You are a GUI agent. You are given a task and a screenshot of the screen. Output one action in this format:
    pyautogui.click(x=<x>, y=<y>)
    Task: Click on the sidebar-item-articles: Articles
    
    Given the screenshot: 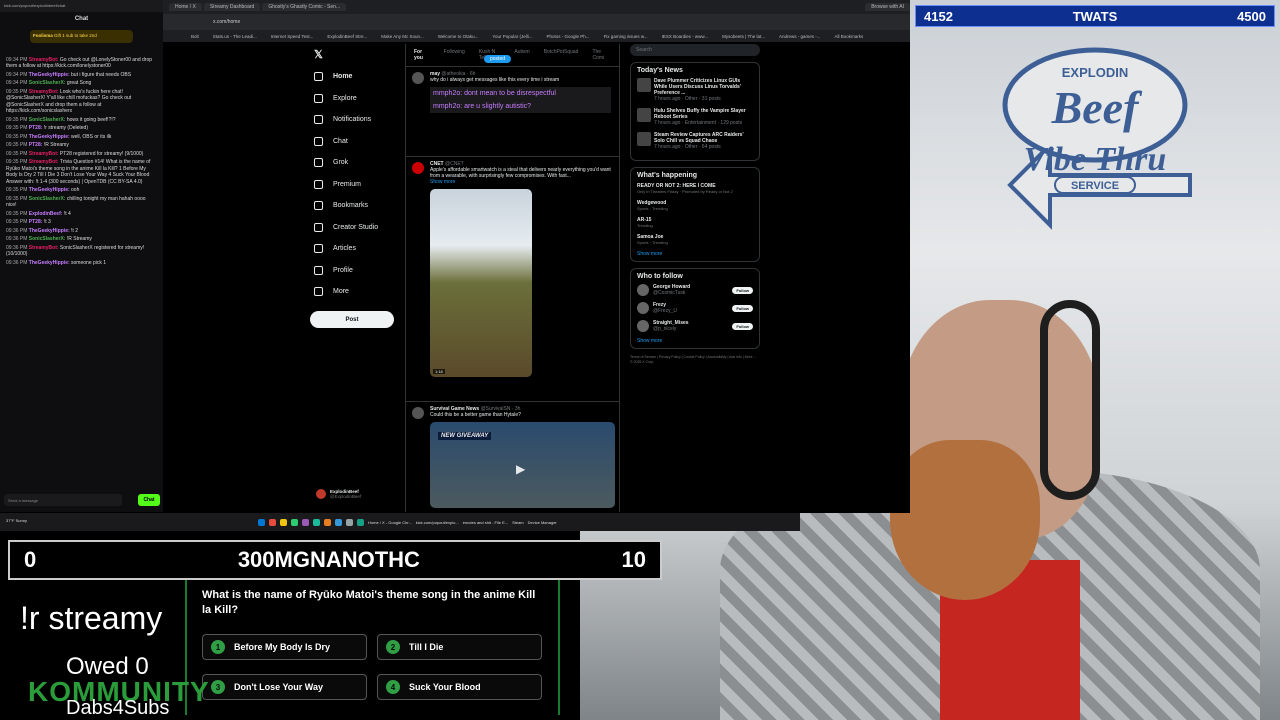 What is the action you would take?
    pyautogui.click(x=352, y=249)
    